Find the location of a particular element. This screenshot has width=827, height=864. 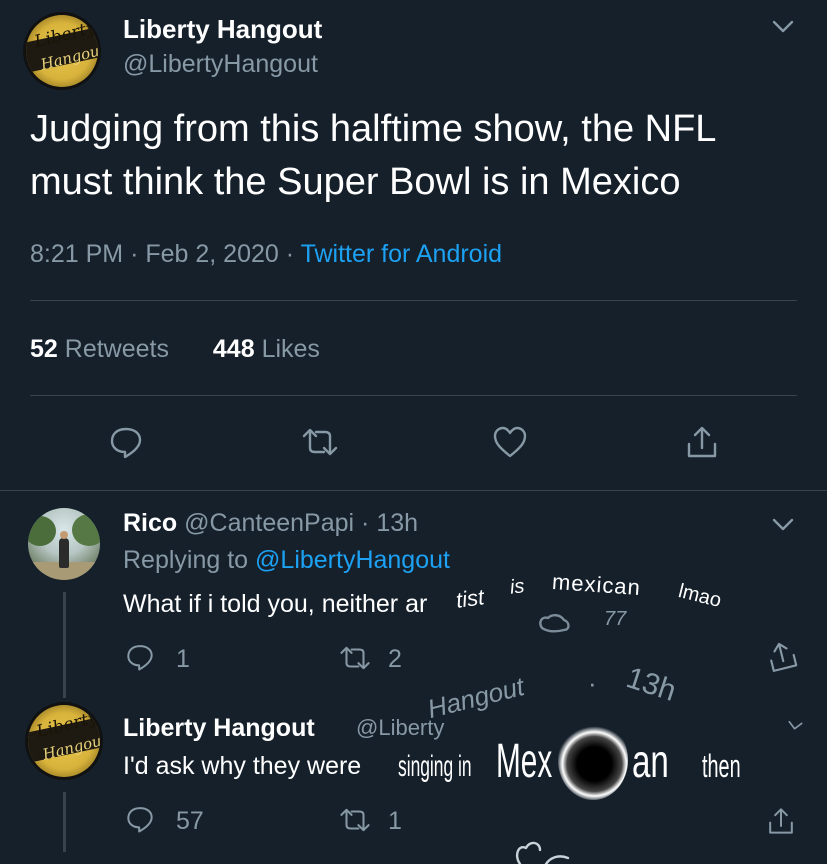

reply2-age: 13h is located at coordinates (651, 684).